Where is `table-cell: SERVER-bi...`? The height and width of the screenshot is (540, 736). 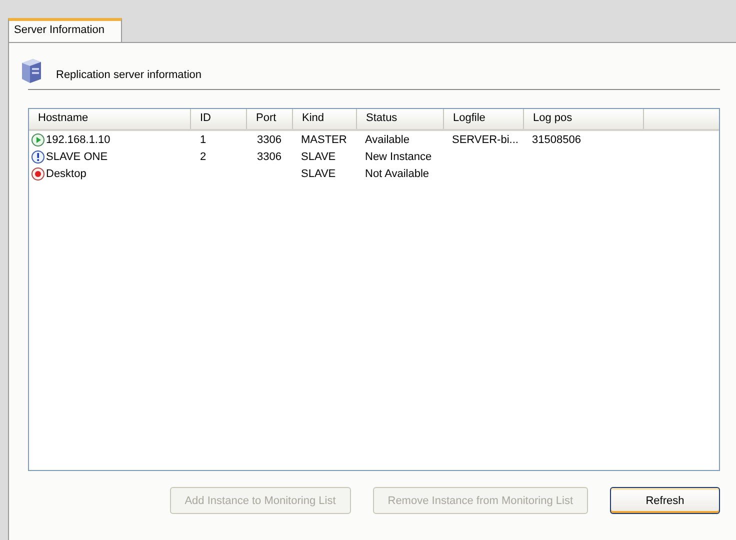 table-cell: SERVER-bi... is located at coordinates (485, 140).